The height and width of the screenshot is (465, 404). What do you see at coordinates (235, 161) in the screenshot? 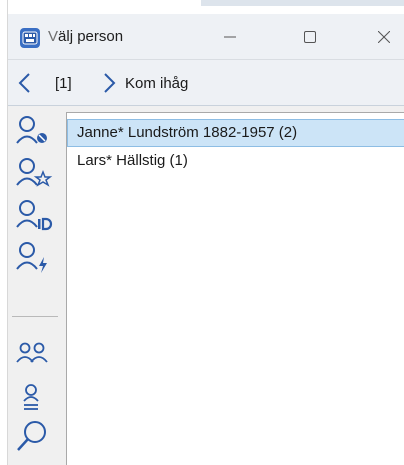
I see `list-item: Lars* Hällstig (1)` at bounding box center [235, 161].